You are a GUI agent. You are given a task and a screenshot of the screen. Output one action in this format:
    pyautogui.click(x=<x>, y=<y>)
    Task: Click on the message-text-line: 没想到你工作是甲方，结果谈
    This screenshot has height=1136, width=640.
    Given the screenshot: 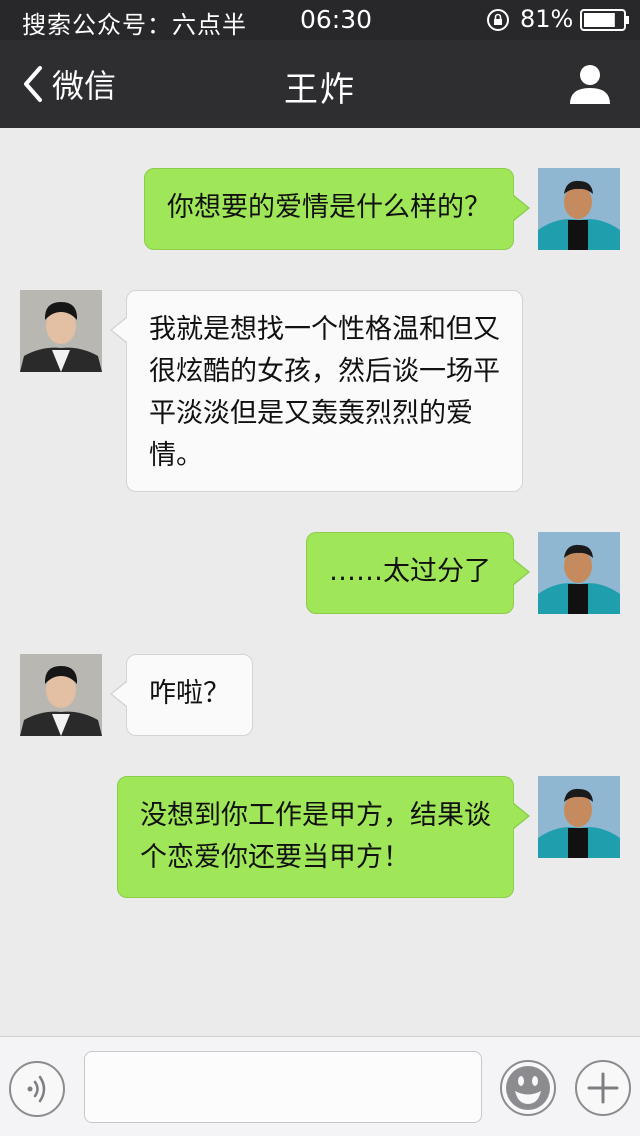 What is the action you would take?
    pyautogui.click(x=315, y=815)
    